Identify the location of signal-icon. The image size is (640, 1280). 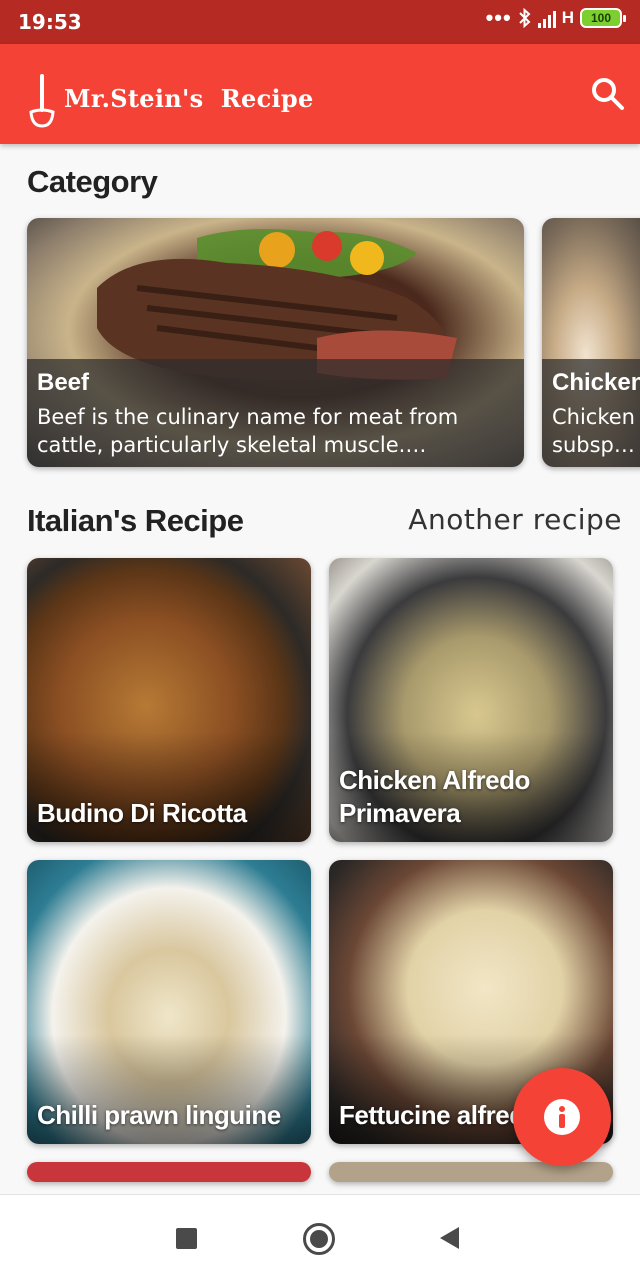
(546, 18).